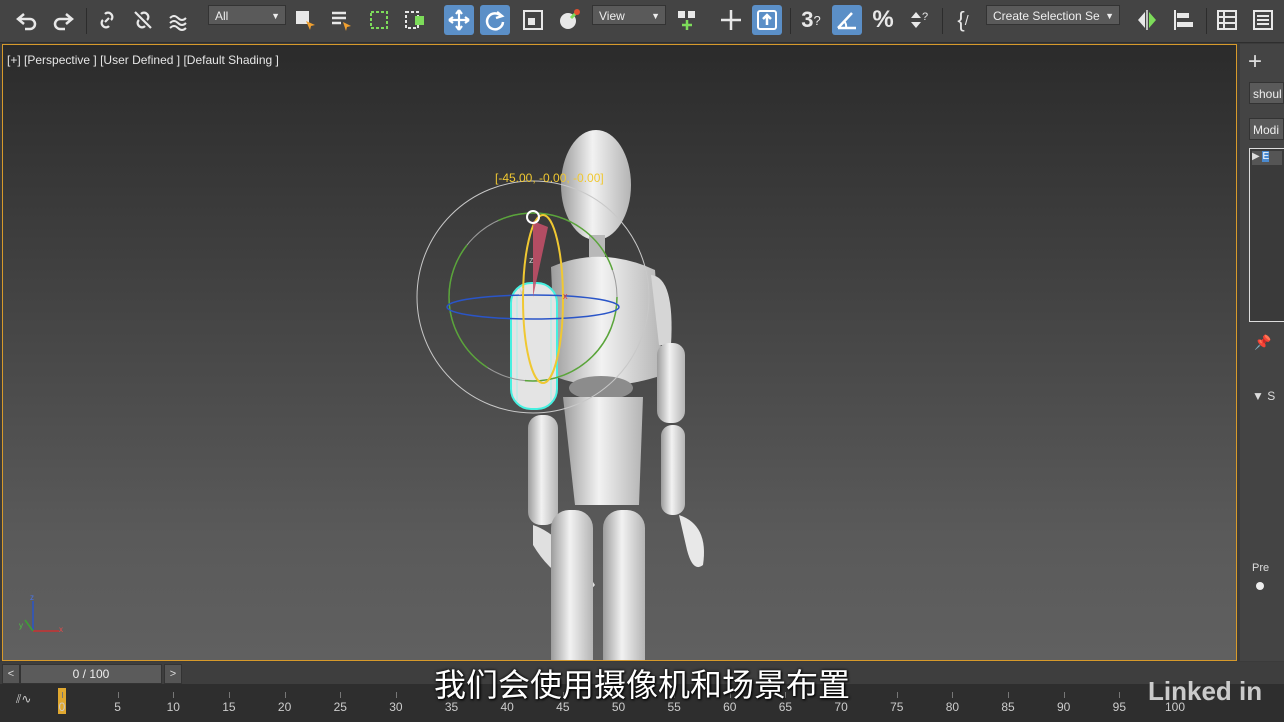  What do you see at coordinates (459, 20) in the screenshot?
I see `move-icon` at bounding box center [459, 20].